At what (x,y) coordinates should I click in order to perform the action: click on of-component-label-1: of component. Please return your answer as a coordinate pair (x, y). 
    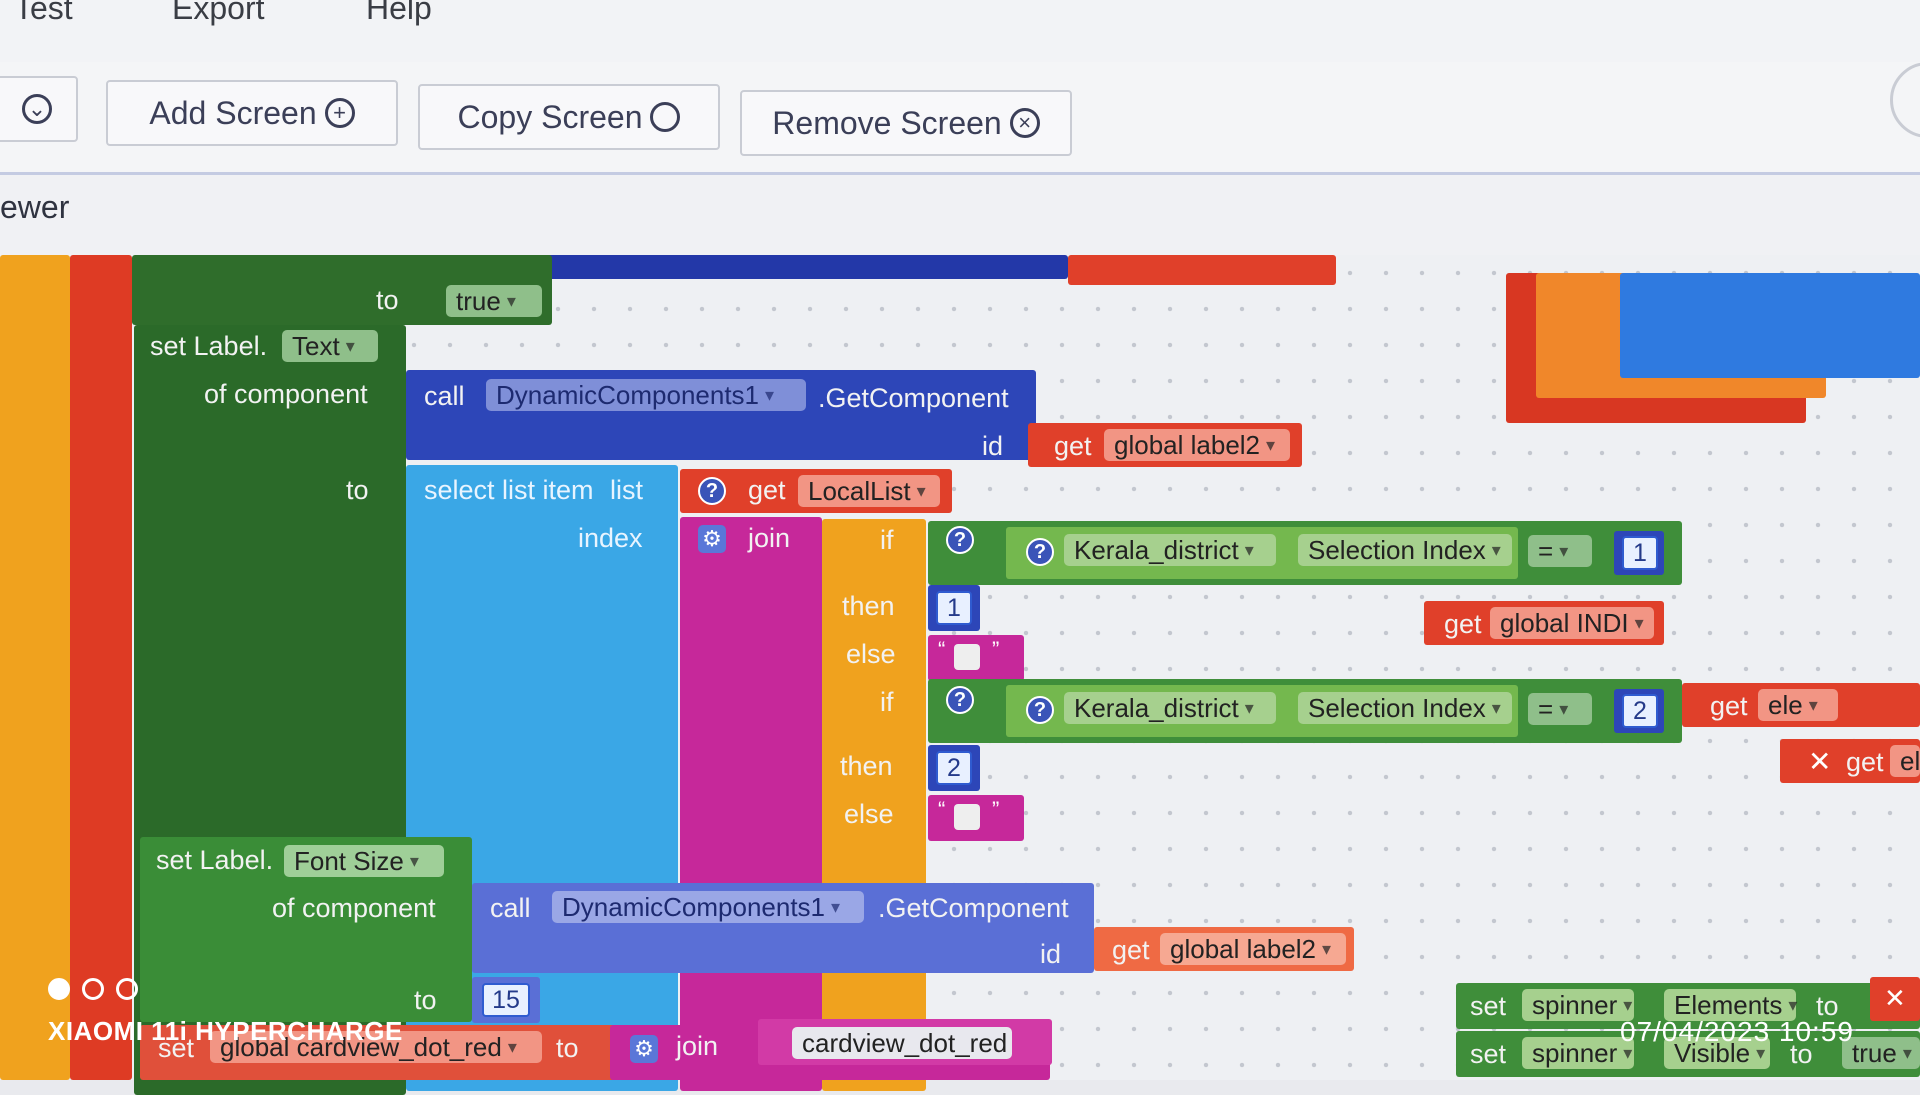
    Looking at the image, I should click on (286, 394).